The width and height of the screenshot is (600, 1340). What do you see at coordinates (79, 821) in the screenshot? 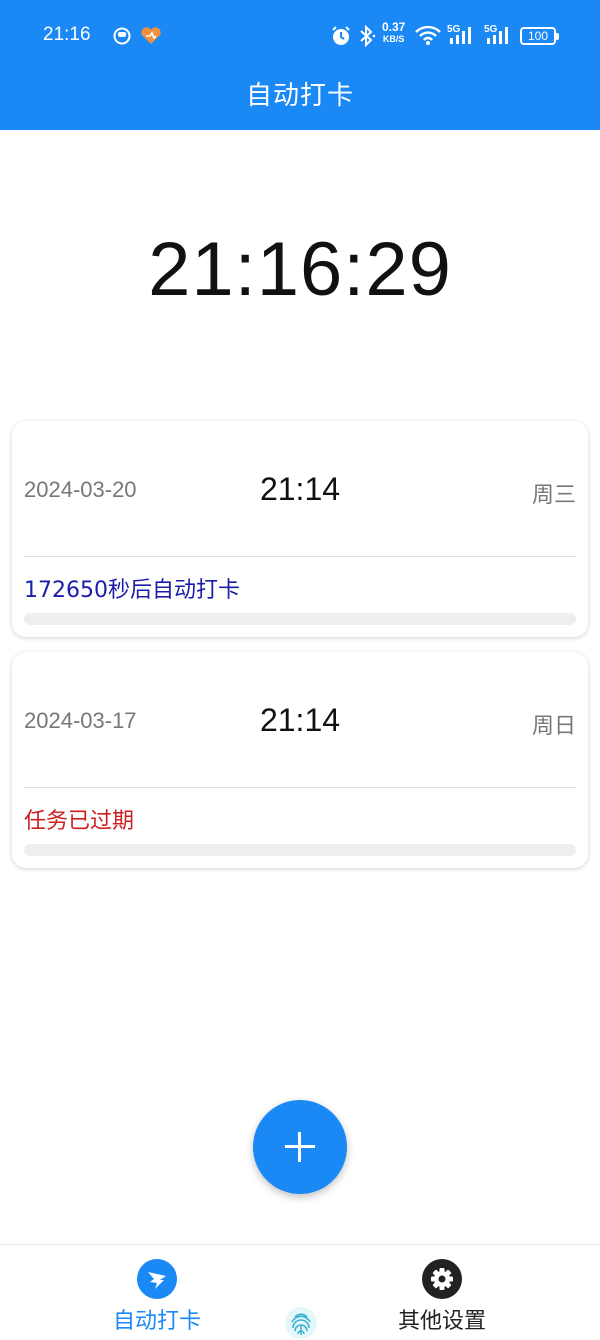
I see `task-status: 任务已过期` at bounding box center [79, 821].